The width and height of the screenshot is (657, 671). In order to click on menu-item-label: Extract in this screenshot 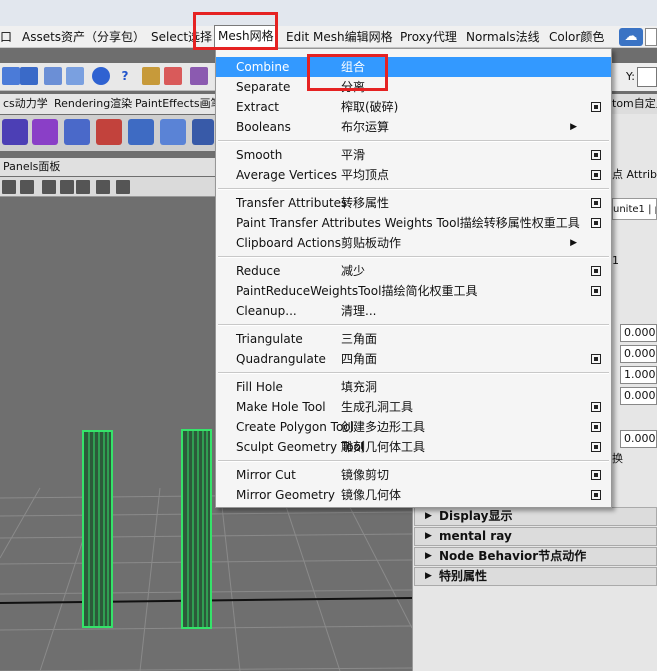, I will do `click(257, 107)`.